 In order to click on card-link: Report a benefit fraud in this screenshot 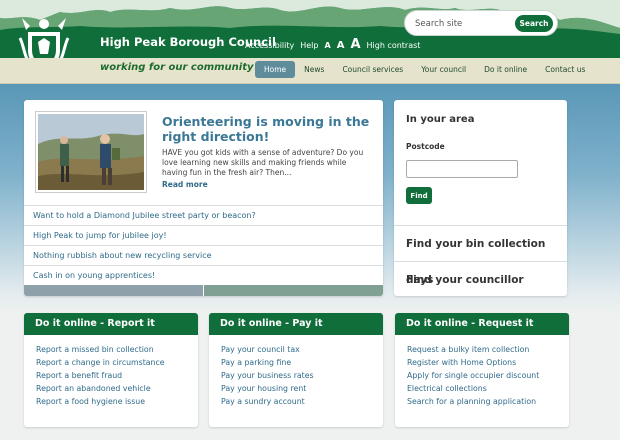, I will do `click(111, 375)`.